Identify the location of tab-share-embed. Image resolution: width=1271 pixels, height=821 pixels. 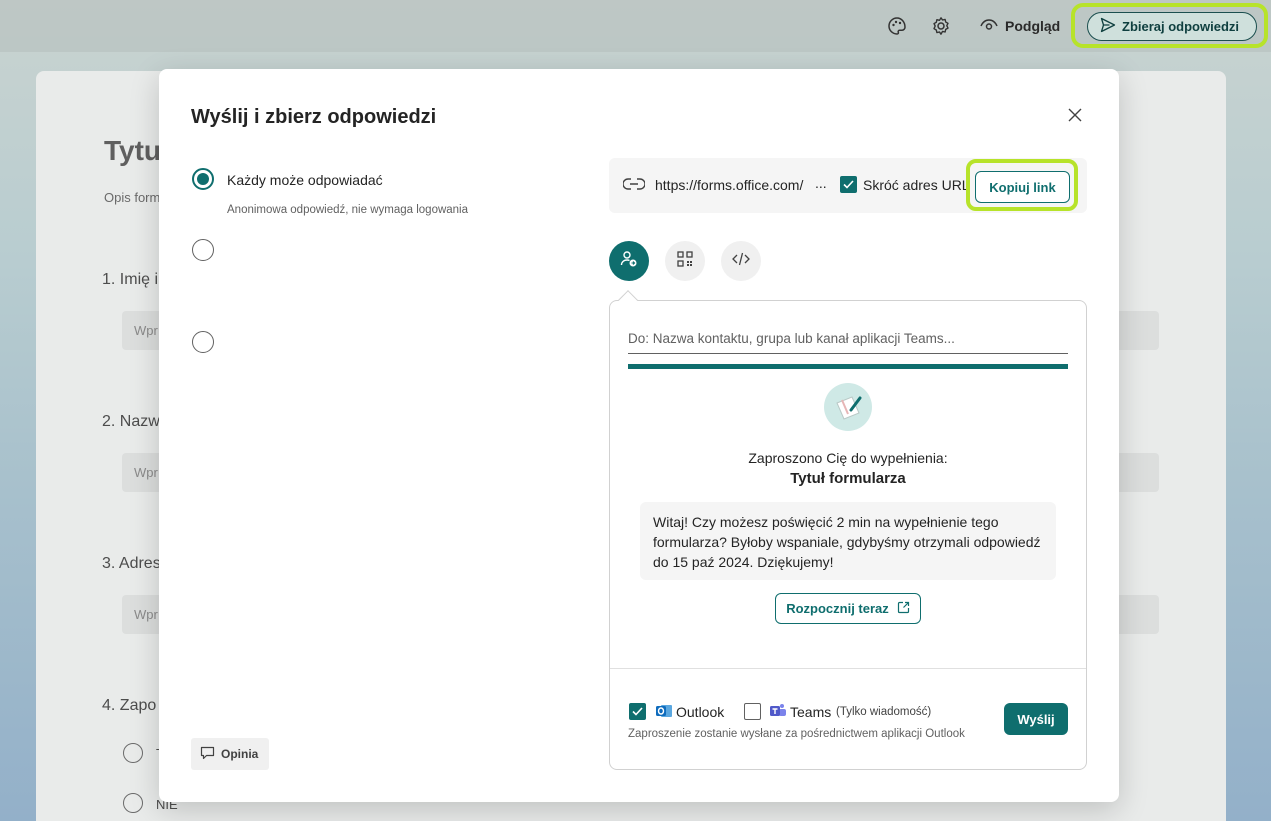
(741, 261).